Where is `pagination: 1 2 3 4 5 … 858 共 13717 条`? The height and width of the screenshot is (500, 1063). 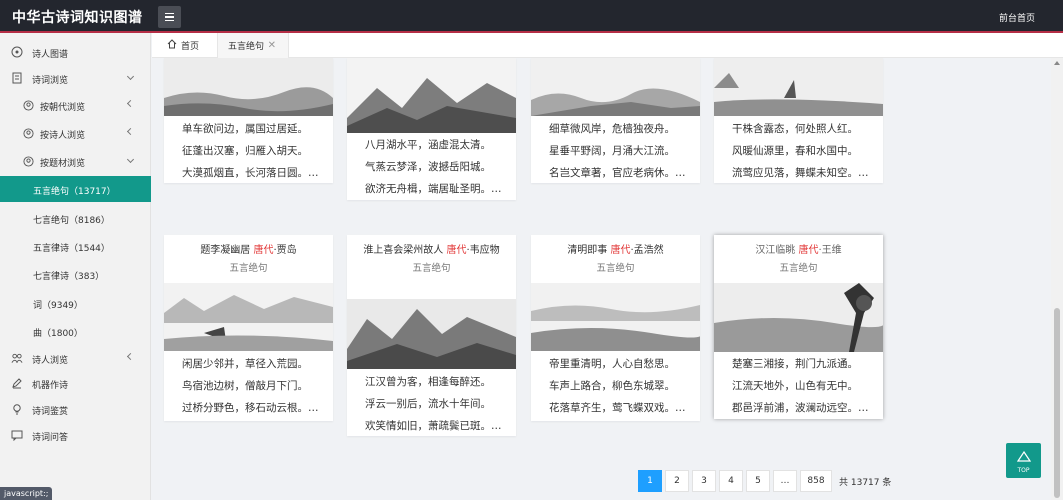 pagination: 1 2 3 4 5 … 858 共 13717 条 is located at coordinates (764, 481).